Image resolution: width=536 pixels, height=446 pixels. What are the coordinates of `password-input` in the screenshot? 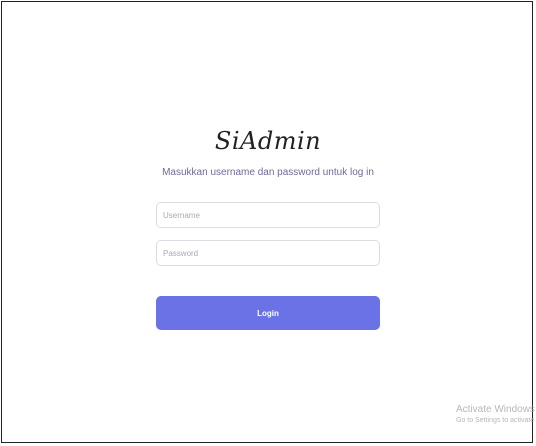 It's located at (268, 253).